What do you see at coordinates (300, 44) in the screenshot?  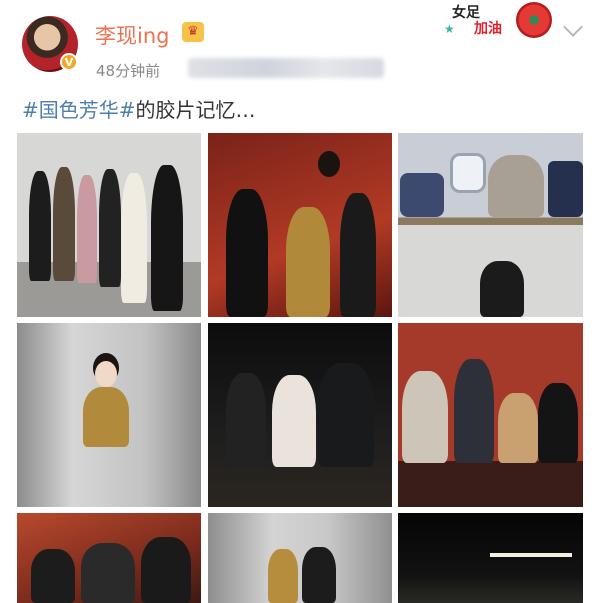 I see `post-header: V 李现ing ♛ 48分钟前 女足 加油 ★` at bounding box center [300, 44].